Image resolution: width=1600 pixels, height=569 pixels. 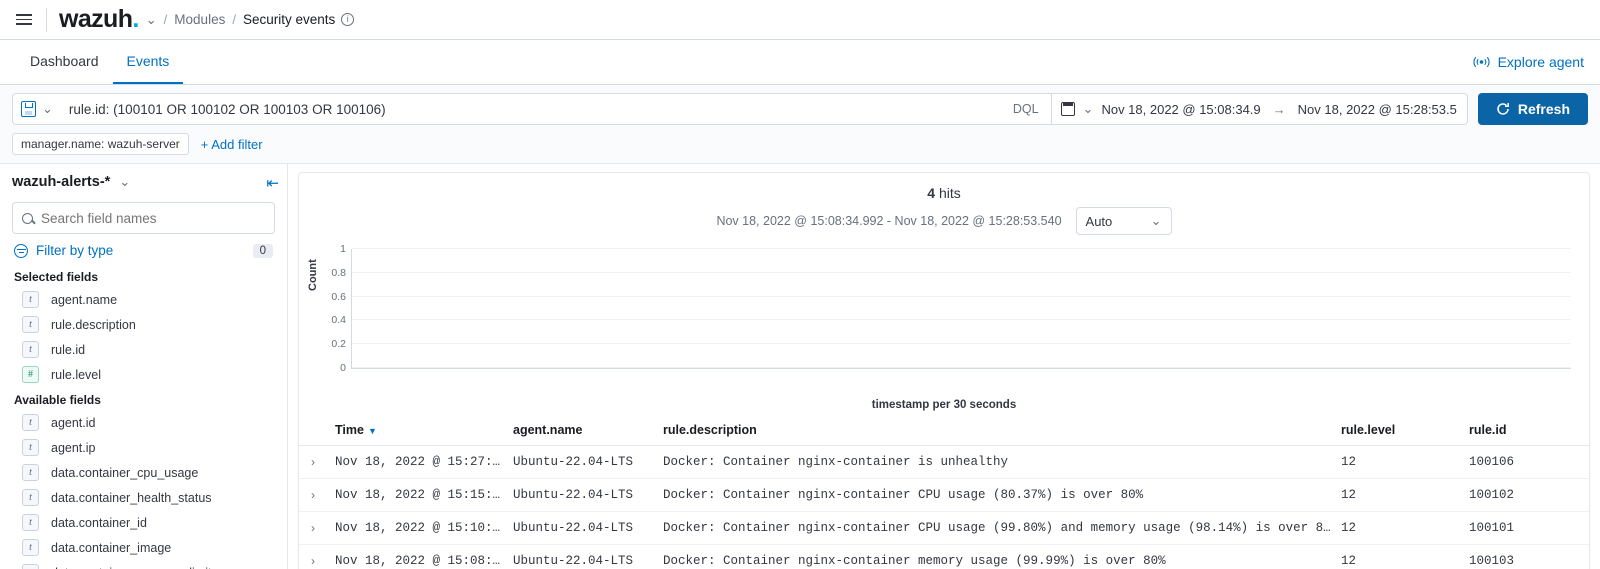 What do you see at coordinates (111, 547) in the screenshot?
I see `field-label: data.container_image` at bounding box center [111, 547].